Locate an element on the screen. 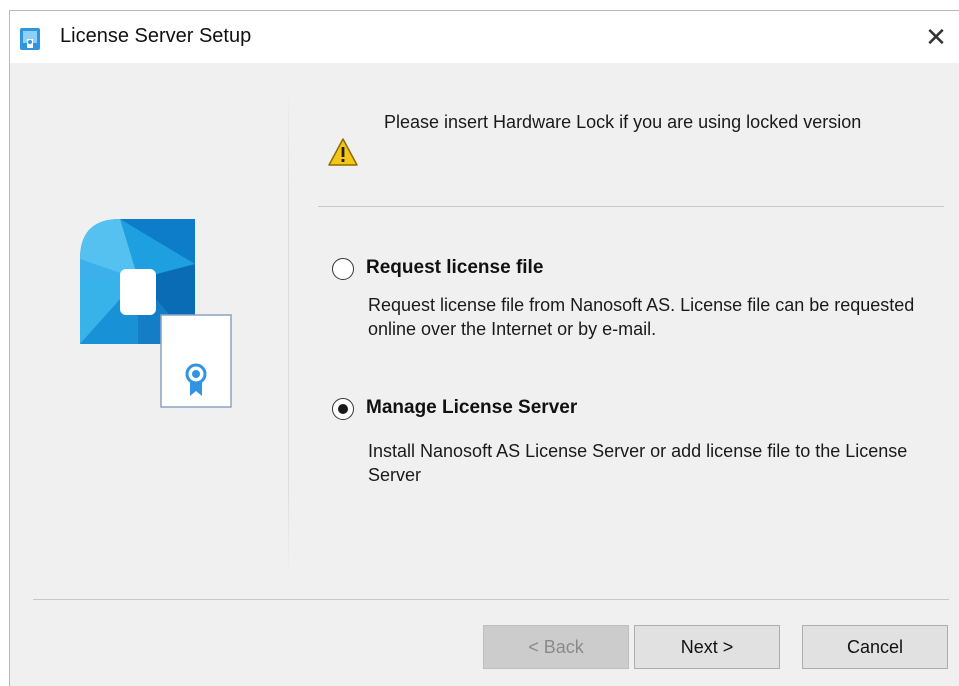 Image resolution: width=959 pixels, height=686 pixels. setup-app-icon is located at coordinates (30, 39).